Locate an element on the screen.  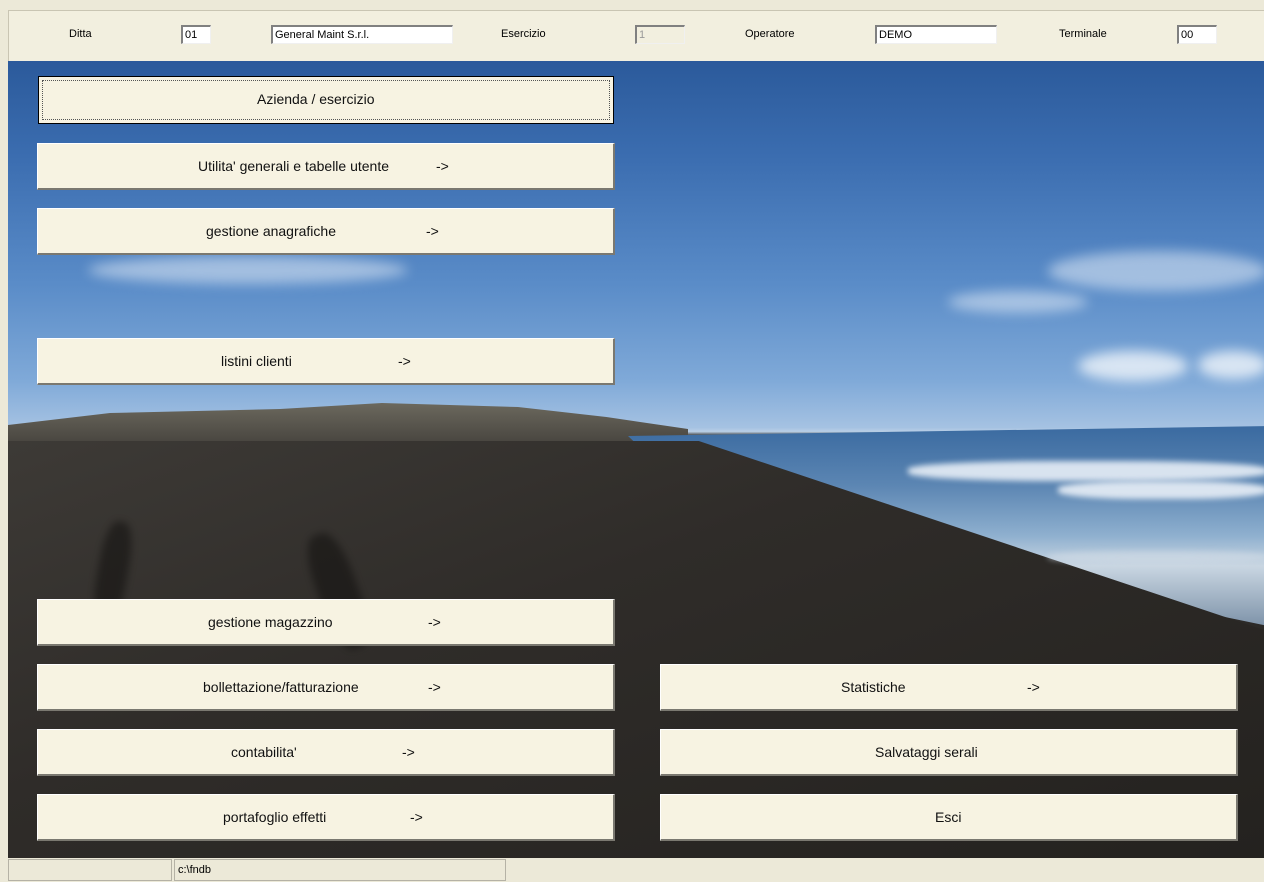
statistiche-button: Statistiche -> is located at coordinates (949, 687).